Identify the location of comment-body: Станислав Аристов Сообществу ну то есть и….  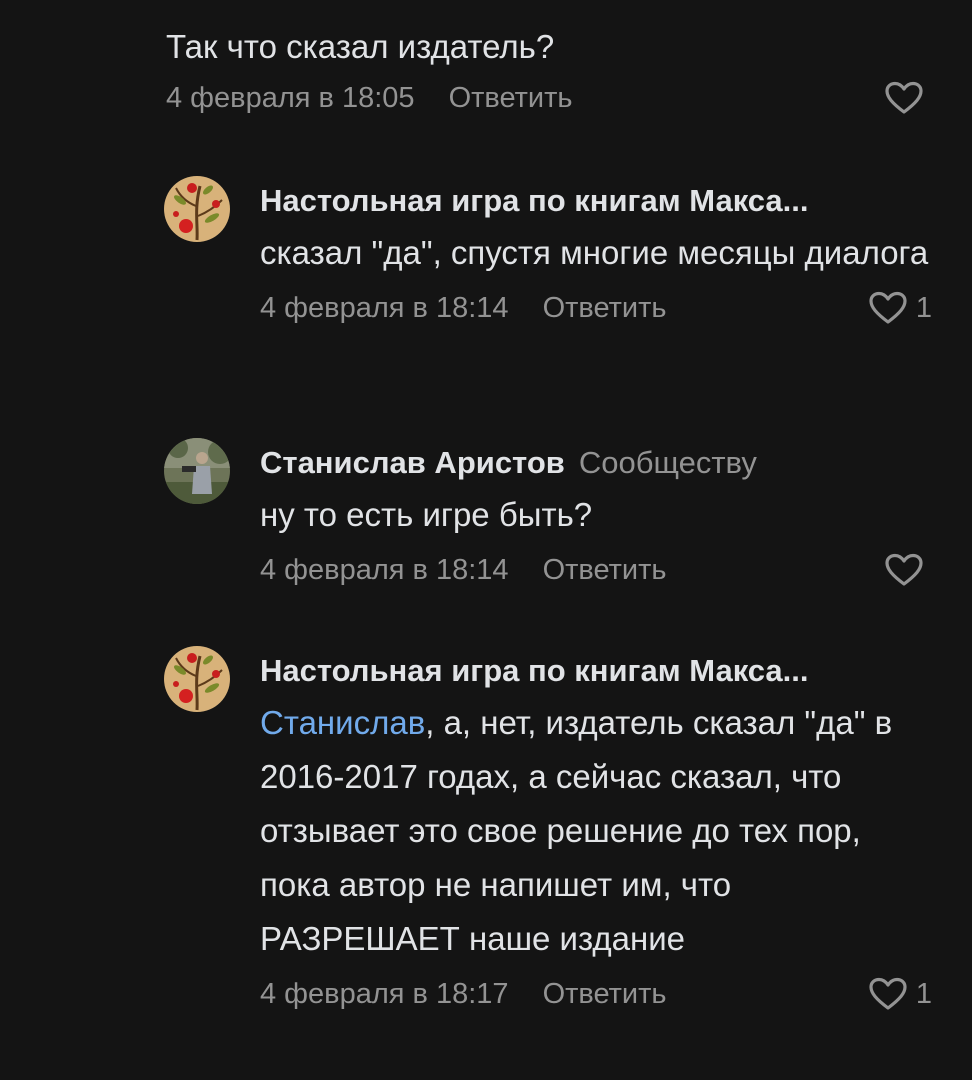
(596, 515).